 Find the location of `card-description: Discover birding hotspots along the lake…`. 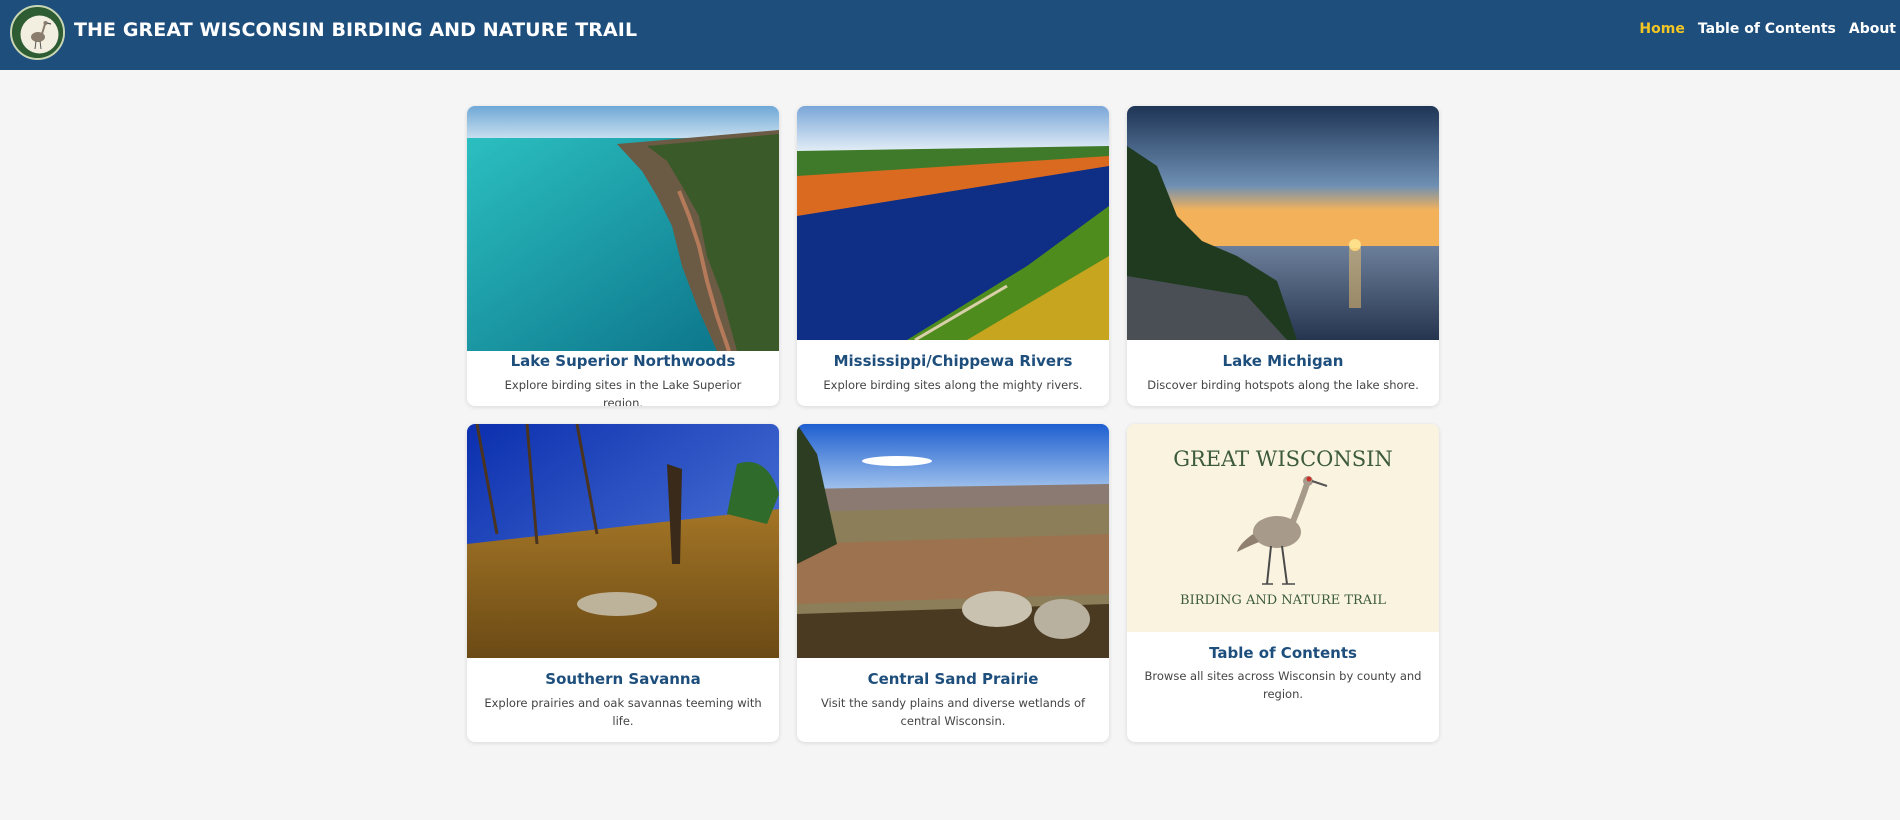

card-description: Discover birding hotspots along the lake… is located at coordinates (1283, 385).